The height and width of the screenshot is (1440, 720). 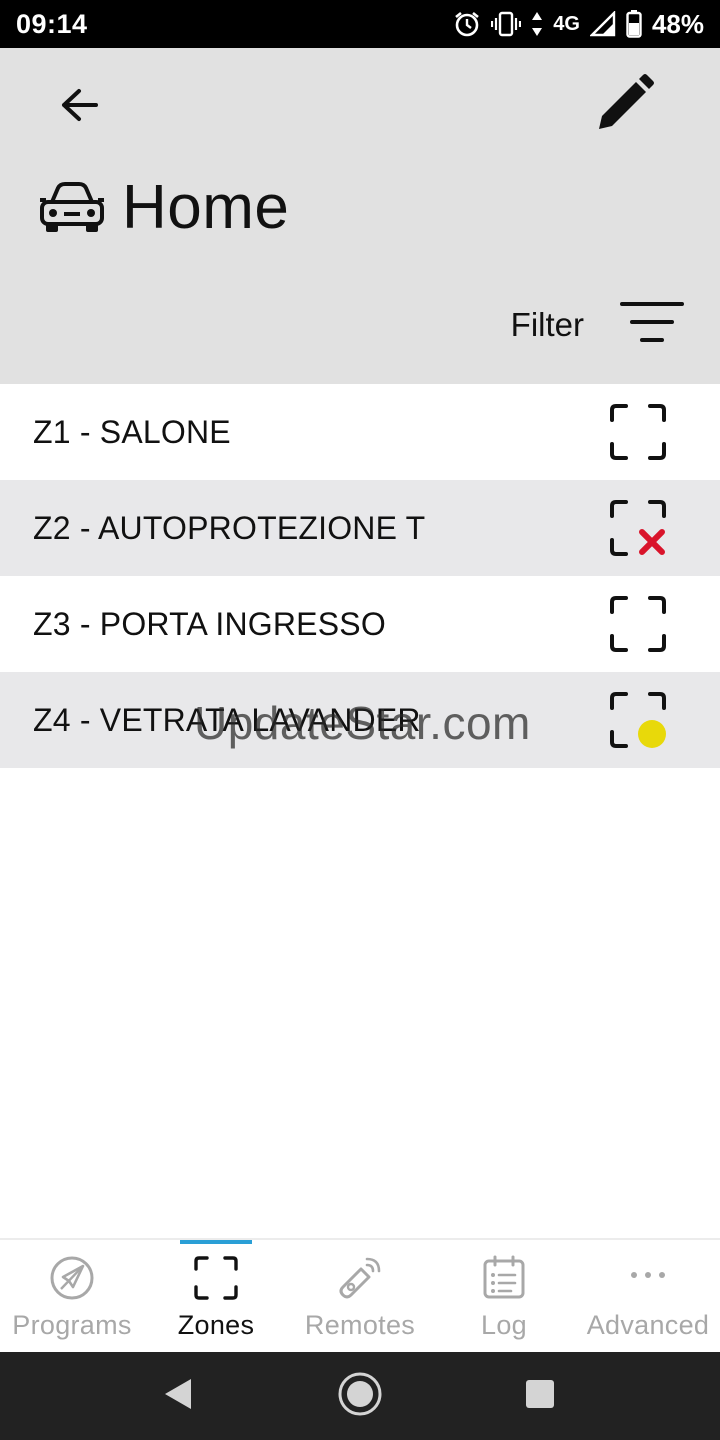 I want to click on compass-icon, so click(x=72, y=1278).